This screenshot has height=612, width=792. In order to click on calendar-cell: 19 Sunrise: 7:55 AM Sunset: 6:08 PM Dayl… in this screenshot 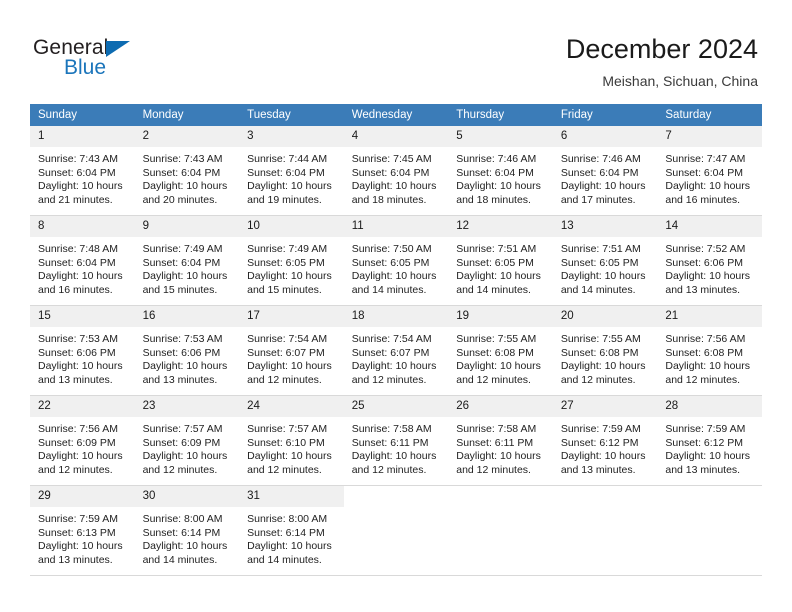, I will do `click(500, 350)`.